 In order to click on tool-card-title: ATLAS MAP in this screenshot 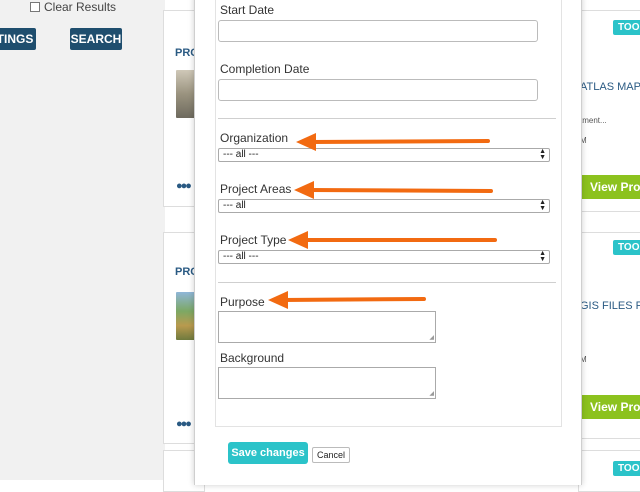, I will do `click(610, 87)`.